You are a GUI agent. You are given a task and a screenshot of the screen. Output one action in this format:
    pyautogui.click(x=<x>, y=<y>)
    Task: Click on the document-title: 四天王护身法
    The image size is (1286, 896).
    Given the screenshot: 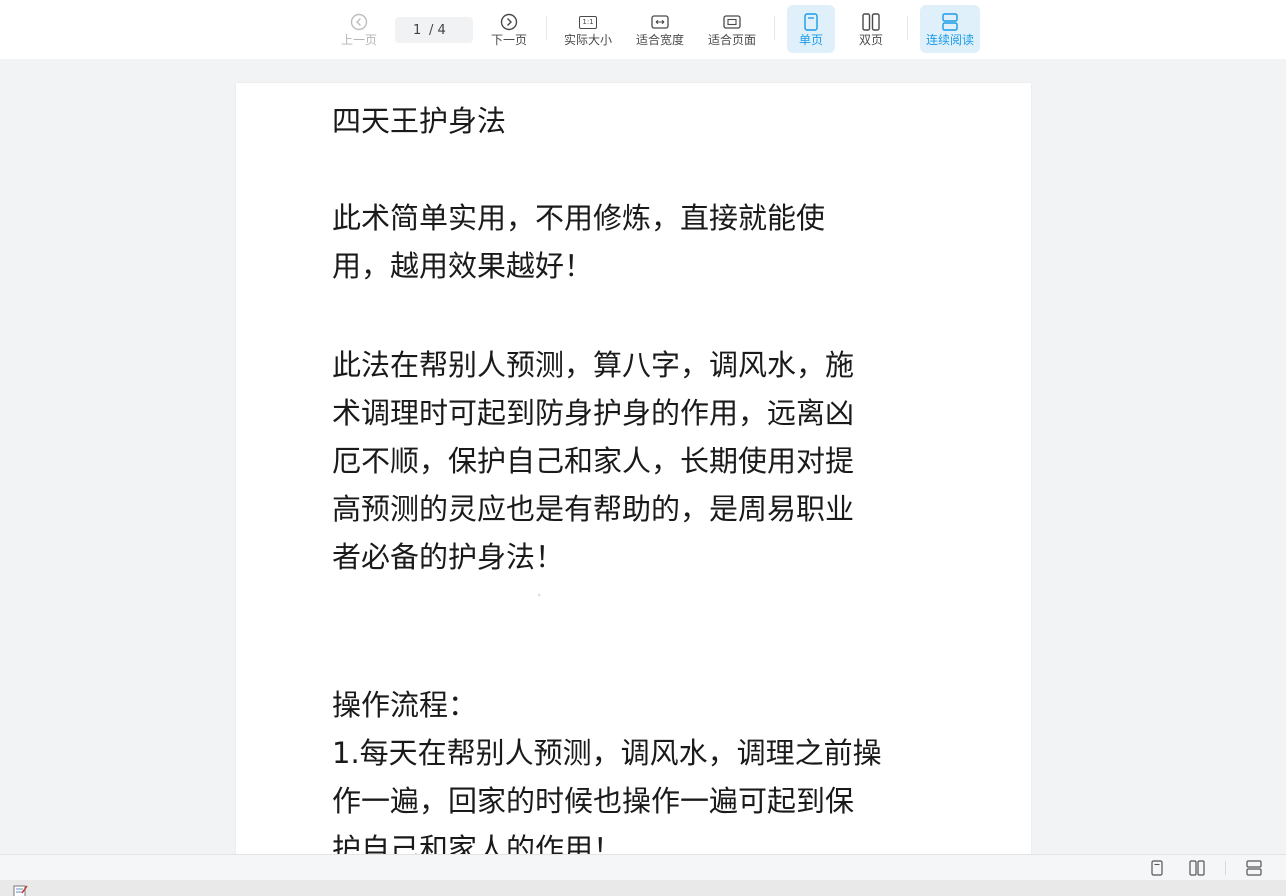 What is the action you would take?
    pyautogui.click(x=419, y=121)
    